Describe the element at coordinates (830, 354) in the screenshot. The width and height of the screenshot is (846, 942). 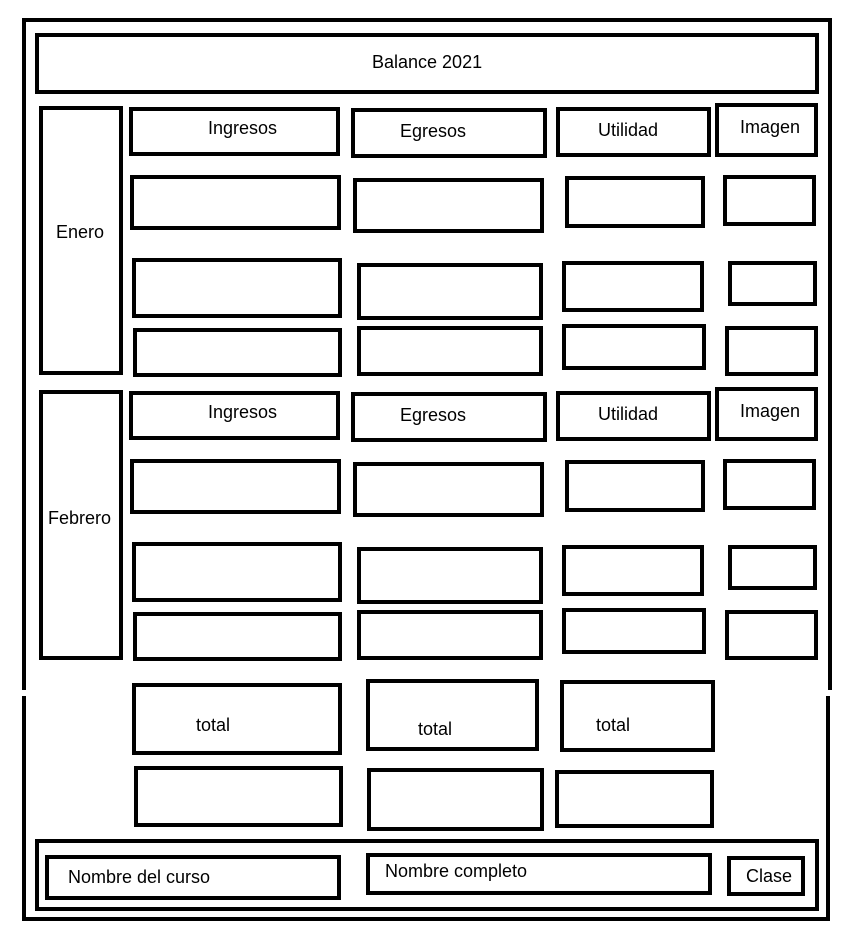
I see `frame-right-edge` at that location.